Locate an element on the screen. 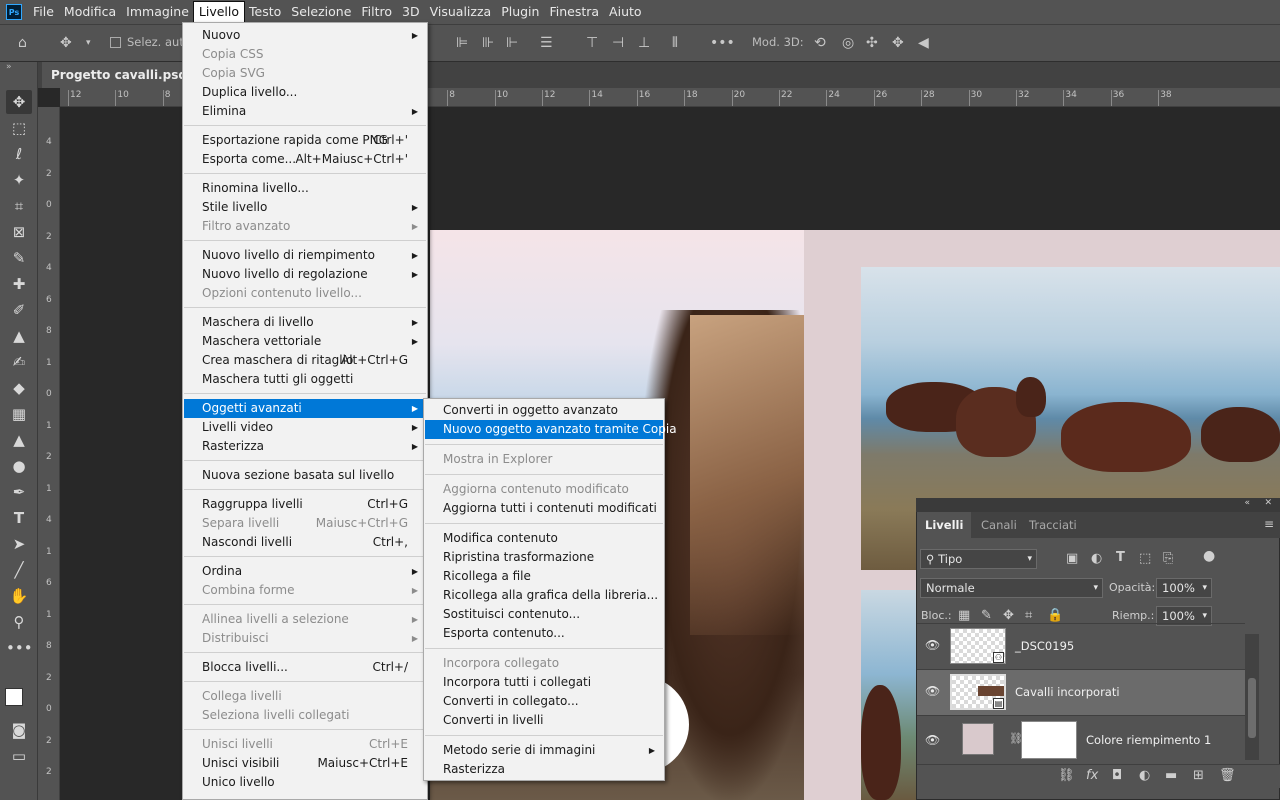 The image size is (1280, 800). submenu-item: Incorpora tutti i collegati is located at coordinates (544, 682).